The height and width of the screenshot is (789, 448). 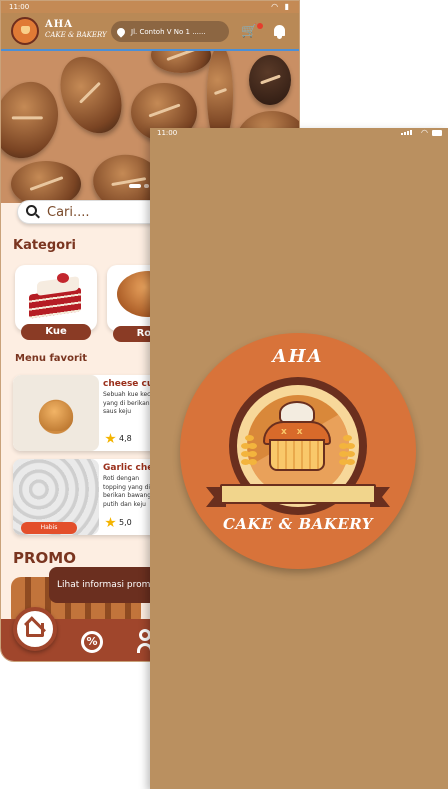 What do you see at coordinates (56, 332) in the screenshot?
I see `category-label-kue: Kue` at bounding box center [56, 332].